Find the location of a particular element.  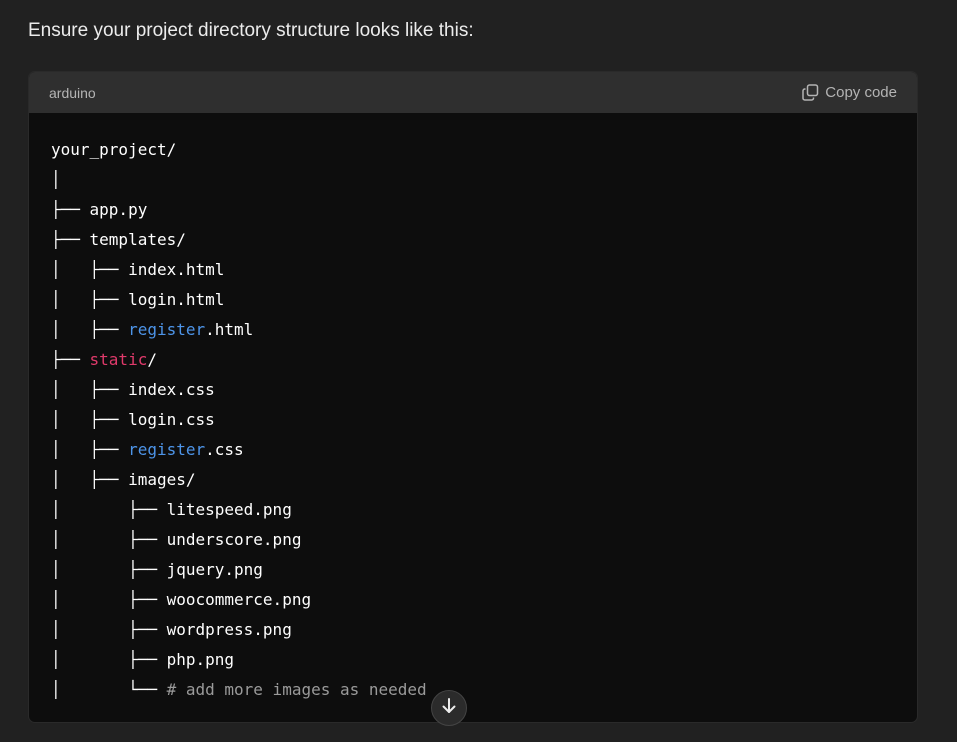

scroll-down-button is located at coordinates (449, 708).